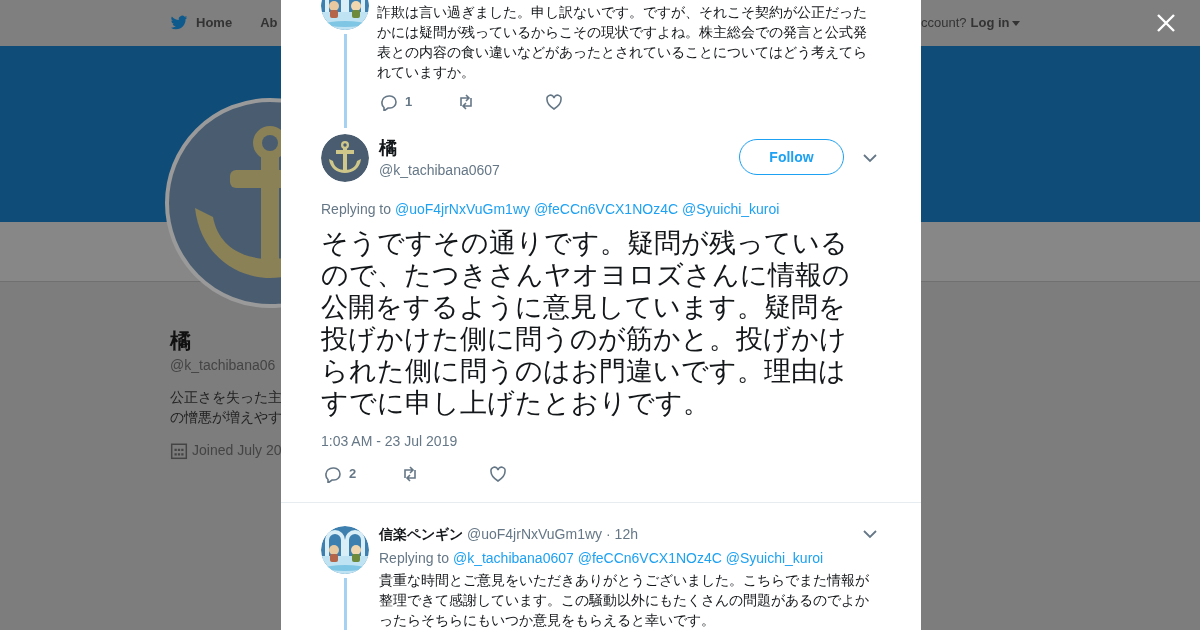 This screenshot has width=1200, height=630. What do you see at coordinates (622, 534) in the screenshot?
I see `tweet-time: · 12h` at bounding box center [622, 534].